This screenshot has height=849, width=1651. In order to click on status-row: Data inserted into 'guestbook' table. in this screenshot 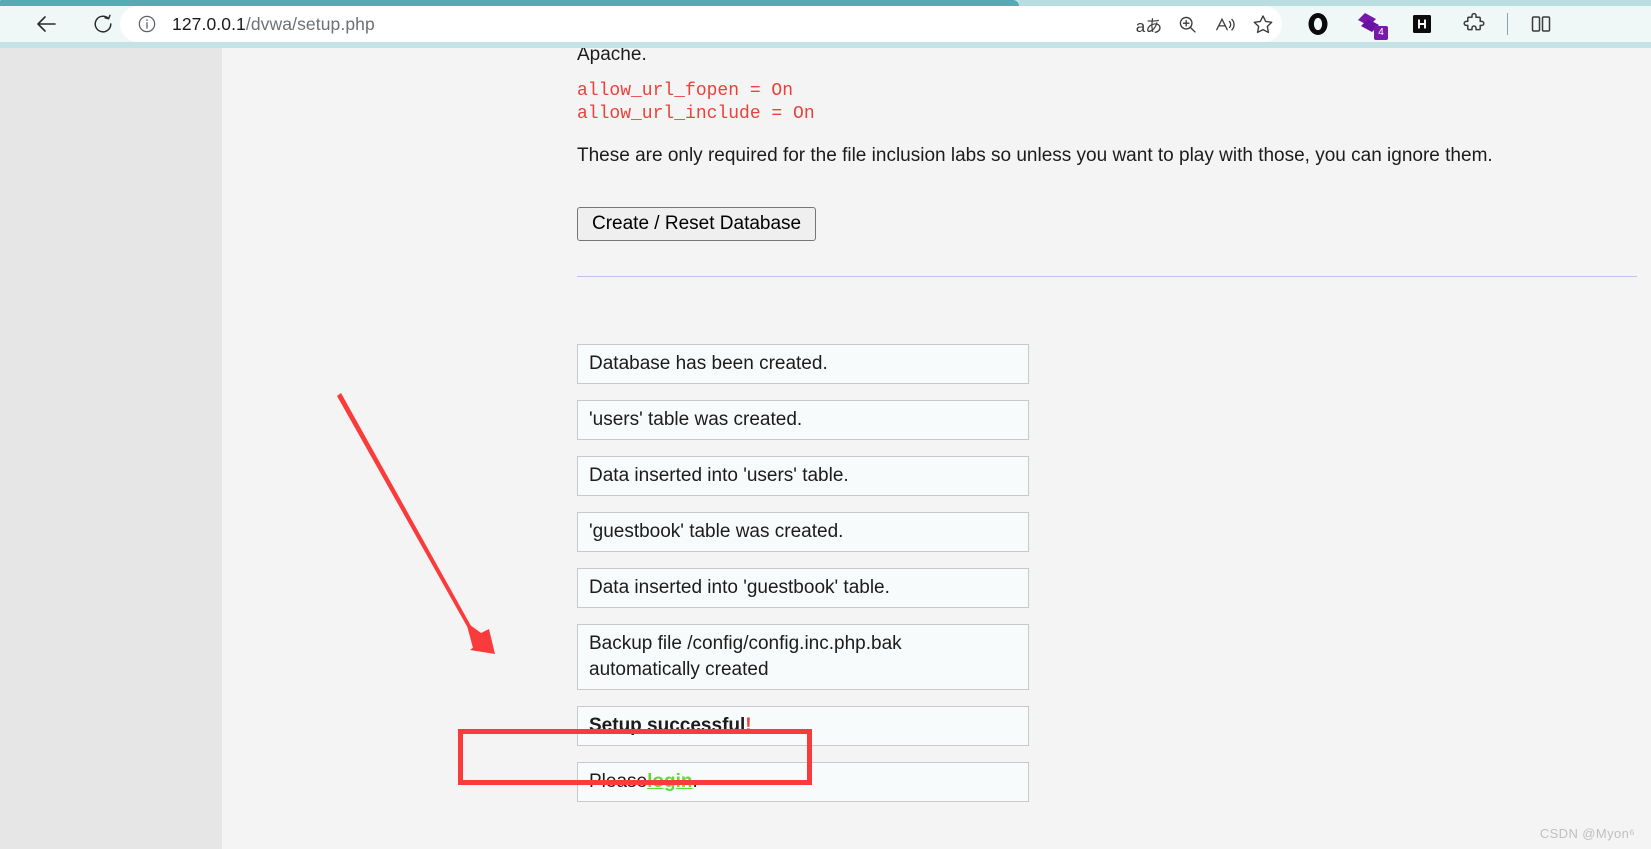, I will do `click(803, 588)`.